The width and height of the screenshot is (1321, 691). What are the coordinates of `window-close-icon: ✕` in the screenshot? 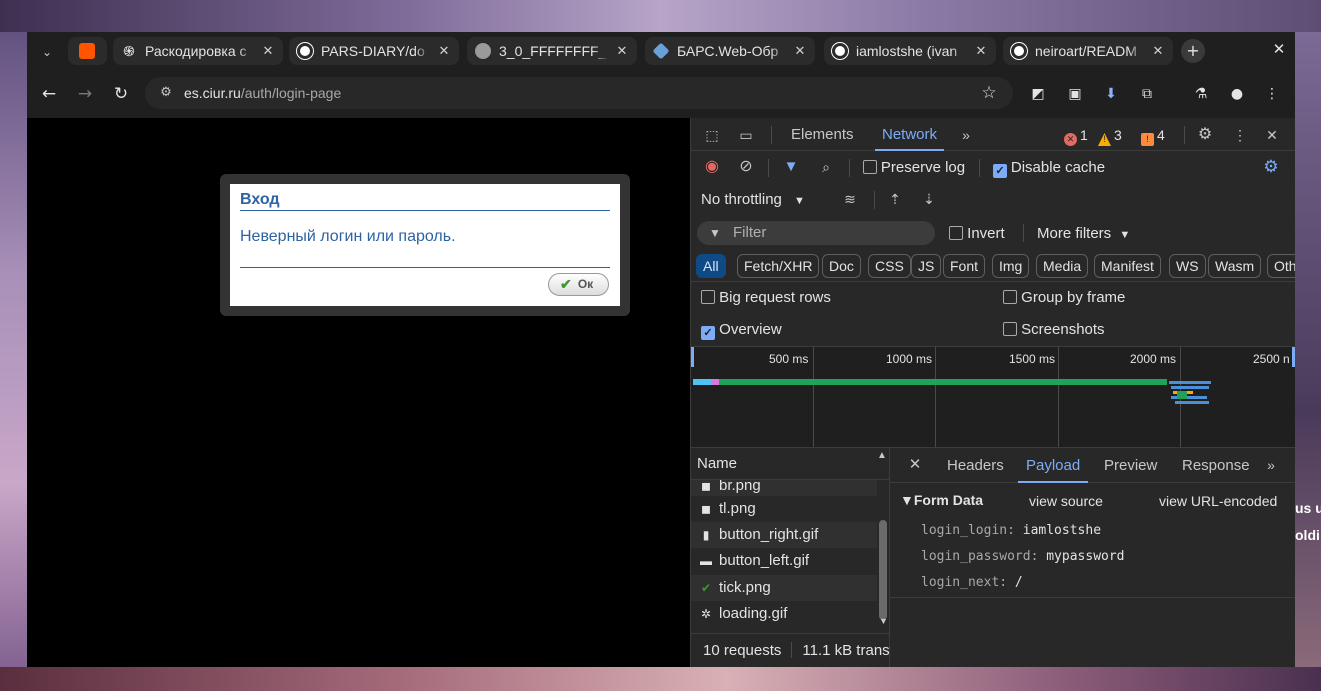 It's located at (1279, 50).